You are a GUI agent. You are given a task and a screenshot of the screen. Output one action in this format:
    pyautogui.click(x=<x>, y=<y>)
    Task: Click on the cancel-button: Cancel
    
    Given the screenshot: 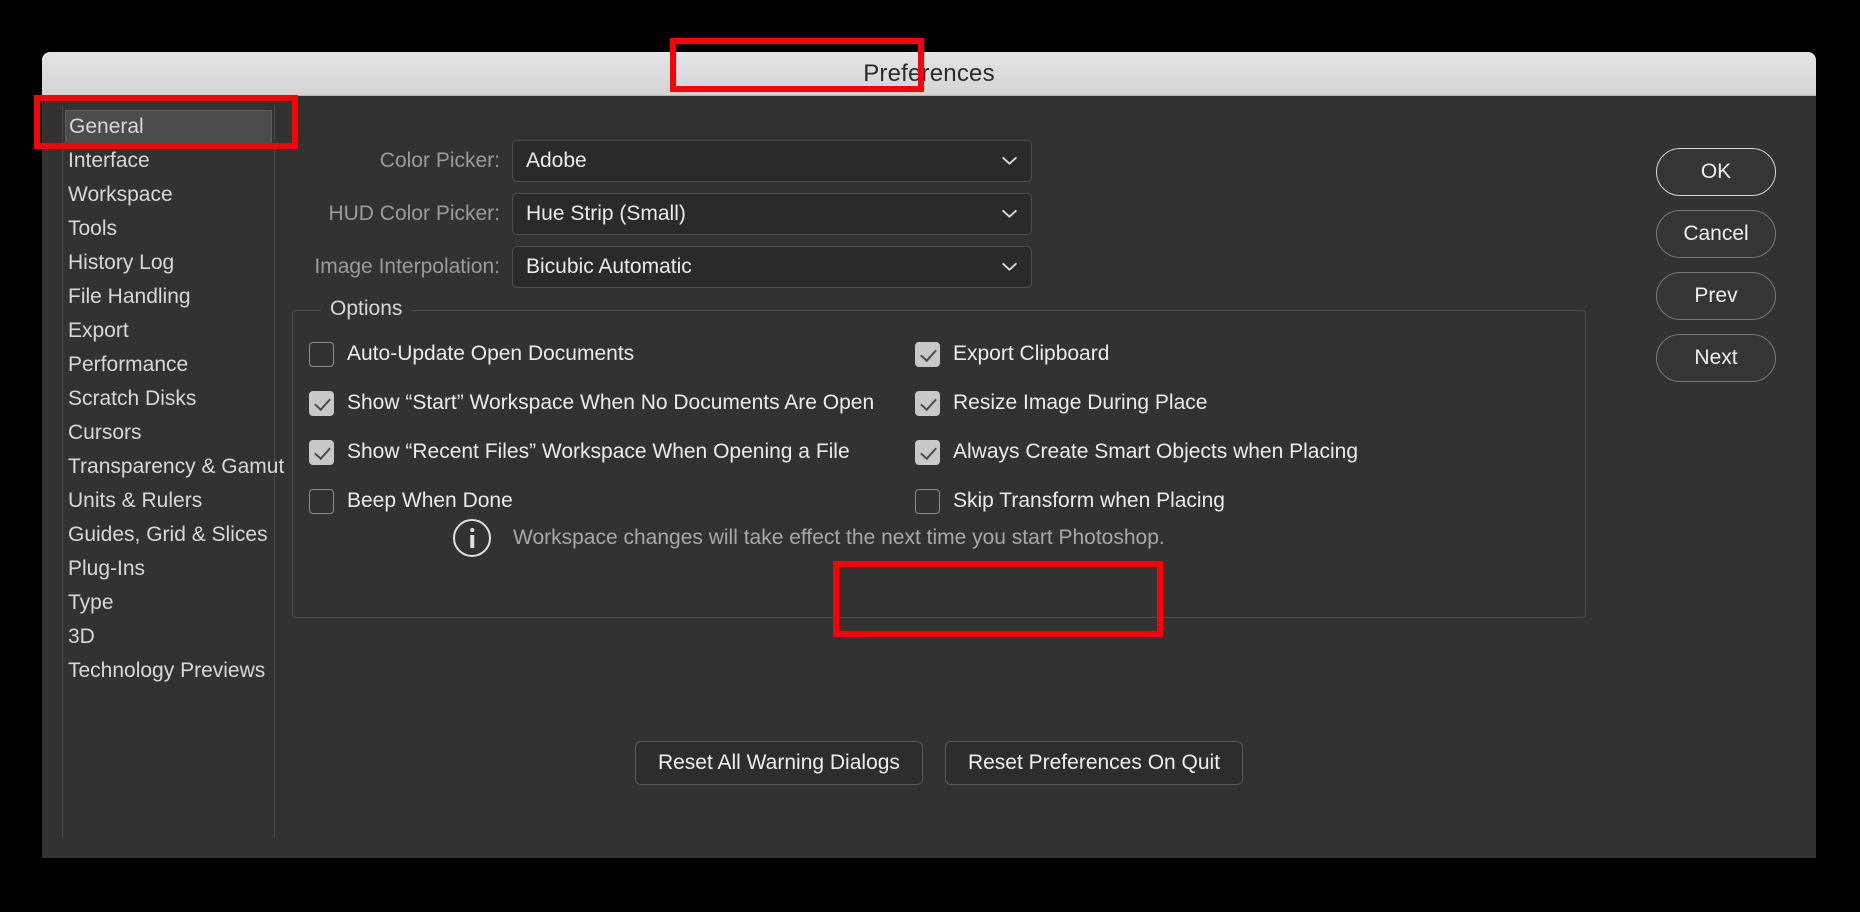 What is the action you would take?
    pyautogui.click(x=1716, y=234)
    